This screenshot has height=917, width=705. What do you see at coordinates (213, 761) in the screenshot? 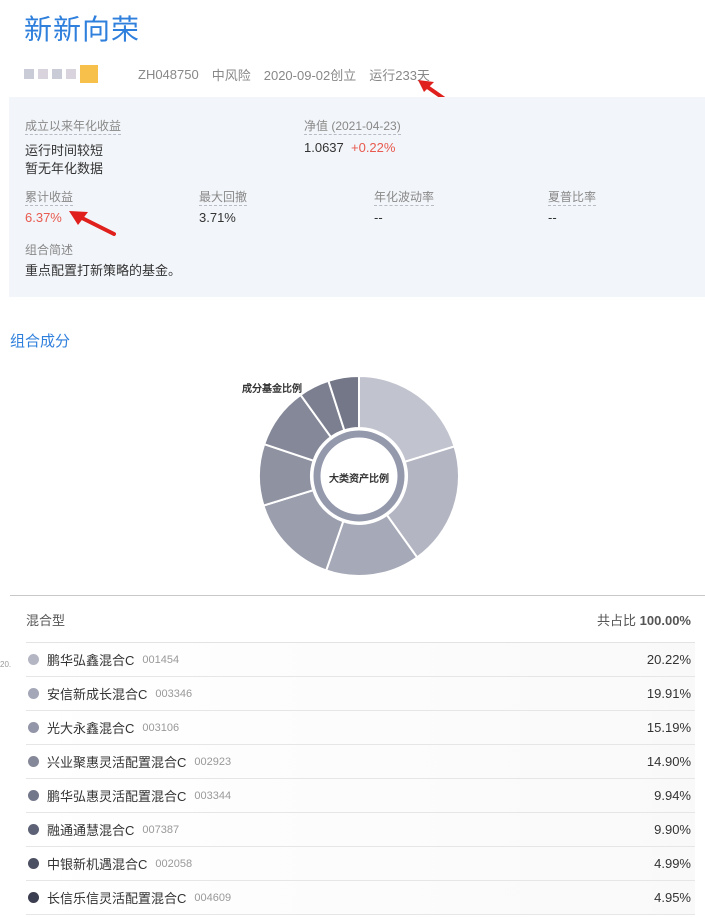
I see `fund-code: 002923` at bounding box center [213, 761].